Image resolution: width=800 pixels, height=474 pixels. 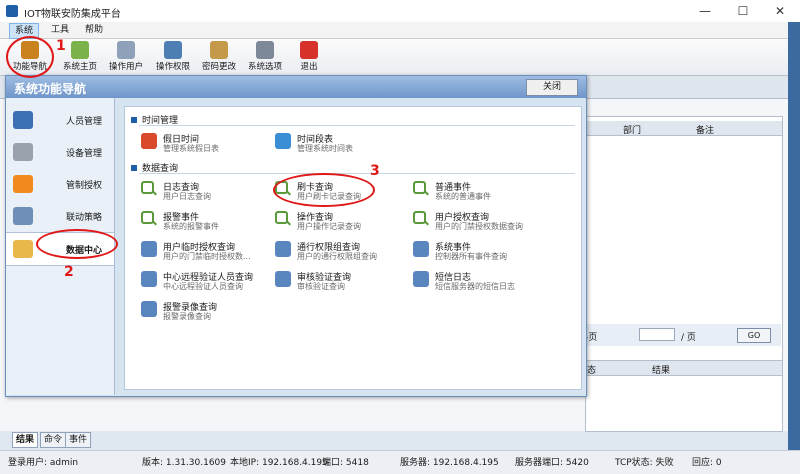 What do you see at coordinates (84, 154) in the screenshot?
I see `nav-item-label: 设备管理` at bounding box center [84, 154].